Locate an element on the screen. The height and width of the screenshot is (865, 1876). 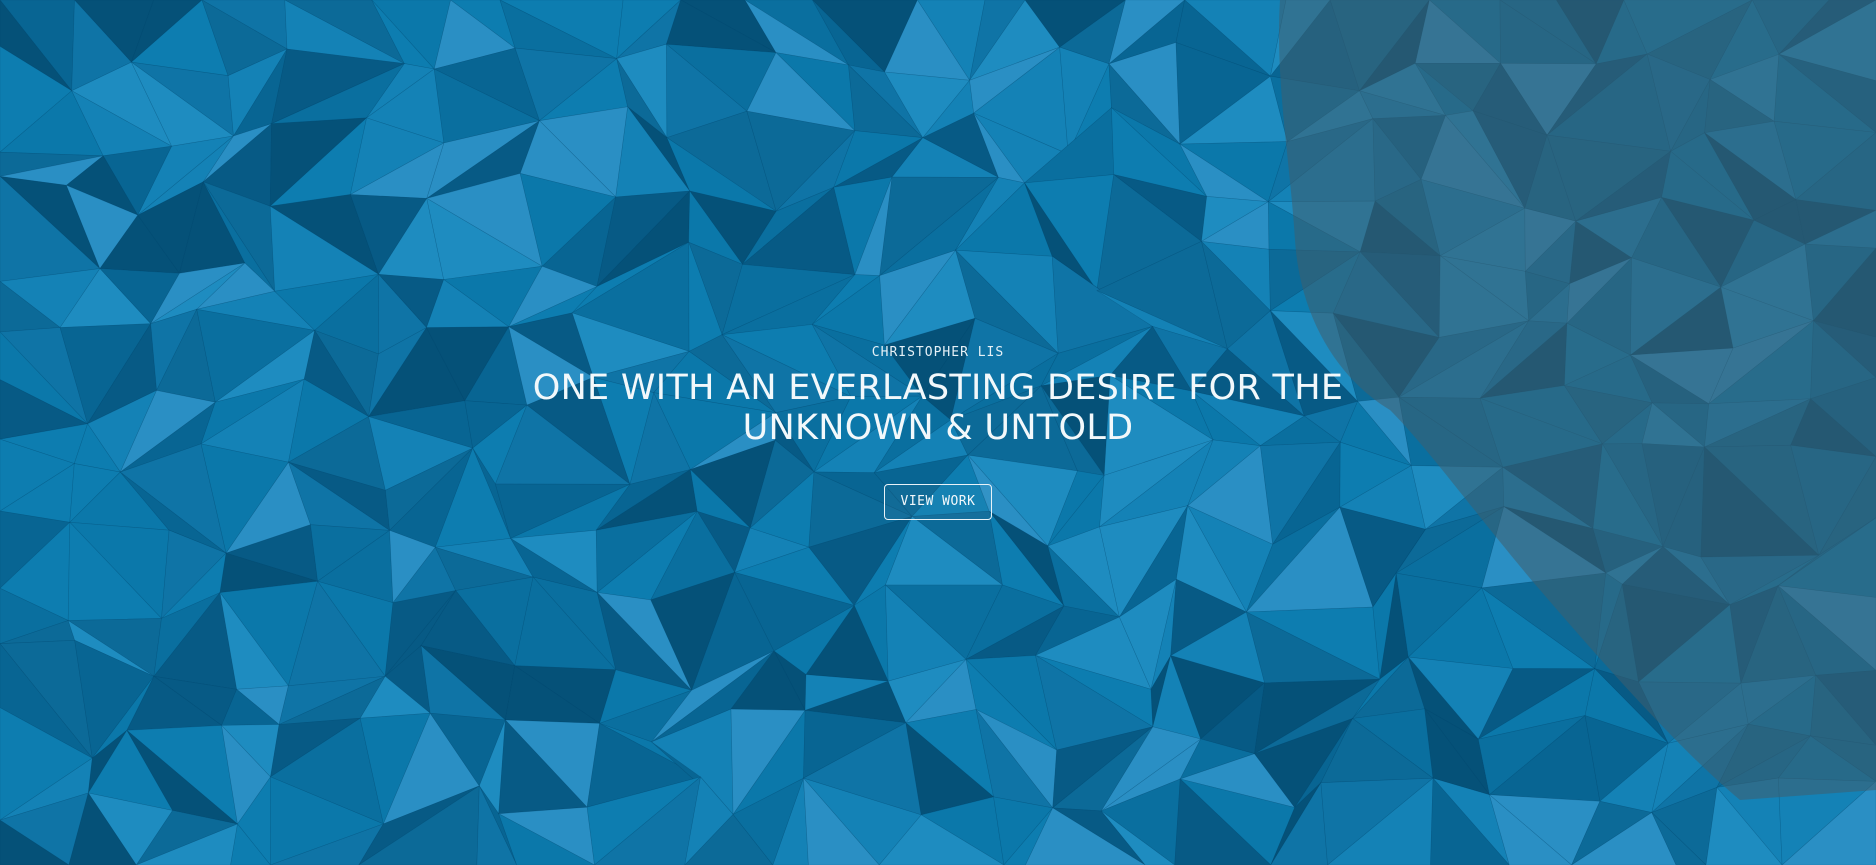
view-work-button: VIEW WORK is located at coordinates (938, 502).